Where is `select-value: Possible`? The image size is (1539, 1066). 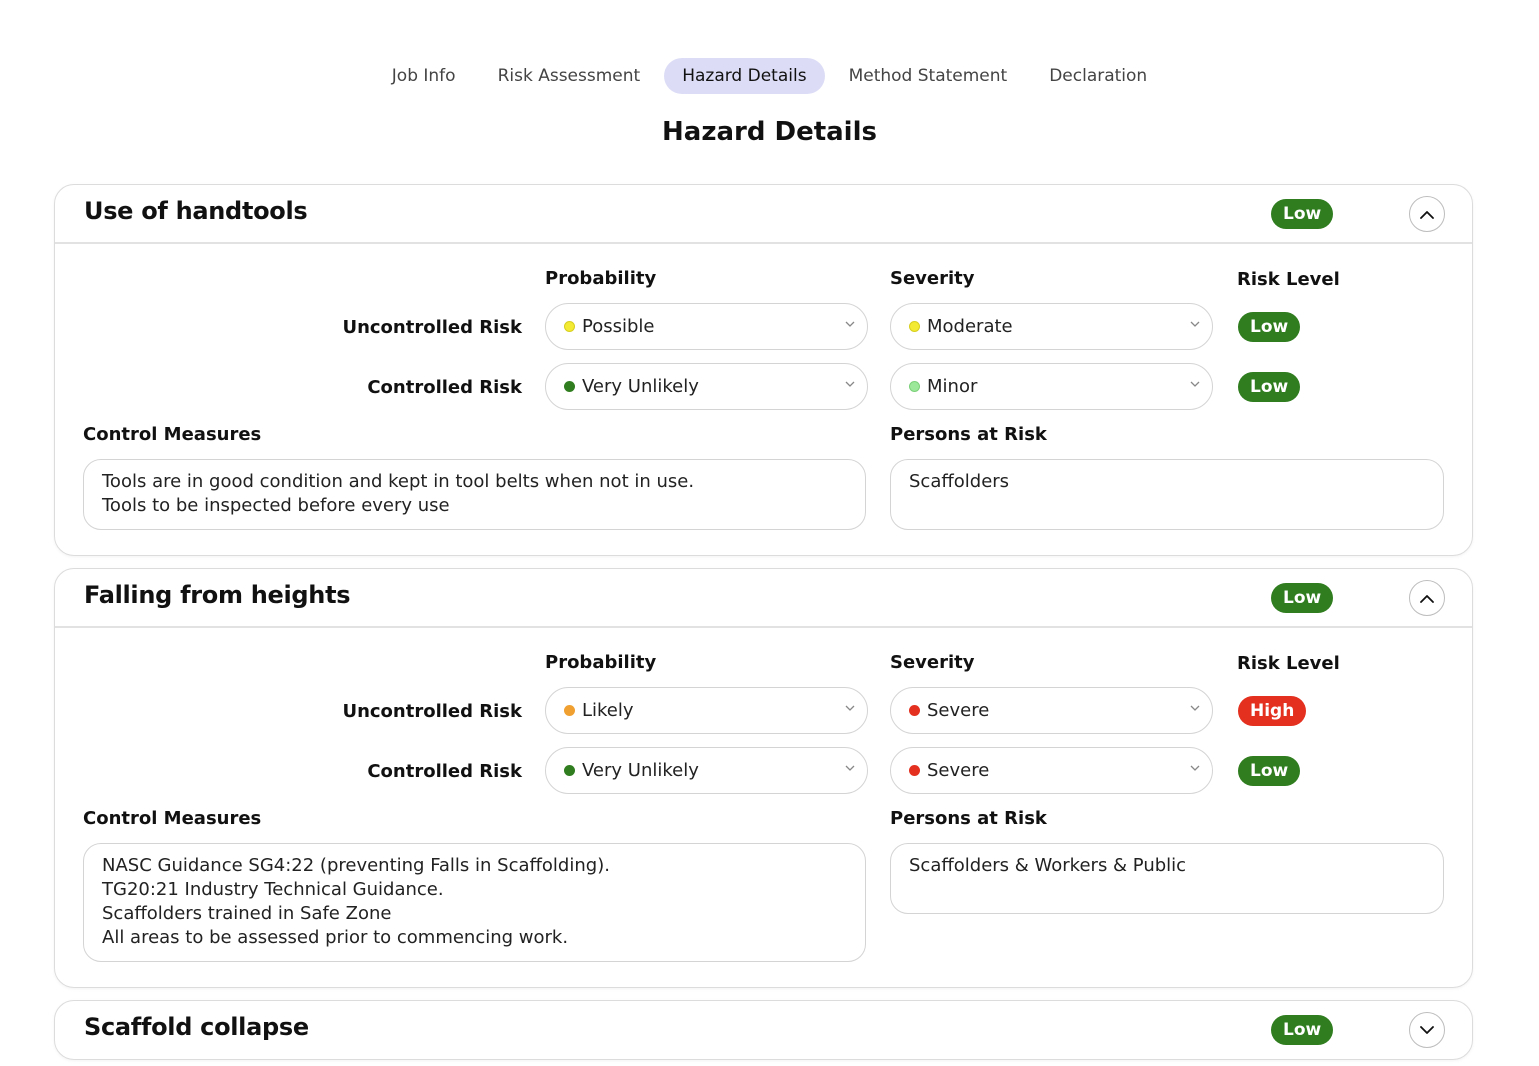
select-value: Possible is located at coordinates (618, 326).